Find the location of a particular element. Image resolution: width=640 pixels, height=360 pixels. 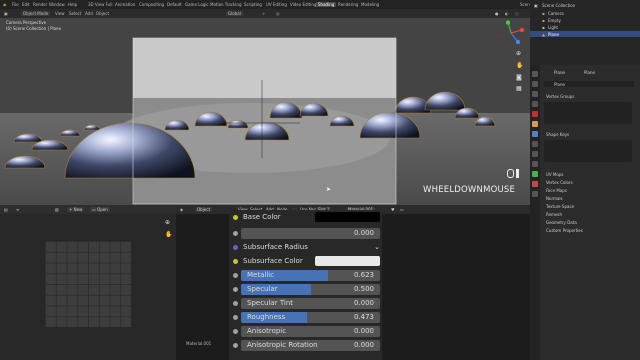

image-editor: ▤ ≡ ▧ + New ▭ Open ⊕ ✋ is located at coordinates (88, 282).